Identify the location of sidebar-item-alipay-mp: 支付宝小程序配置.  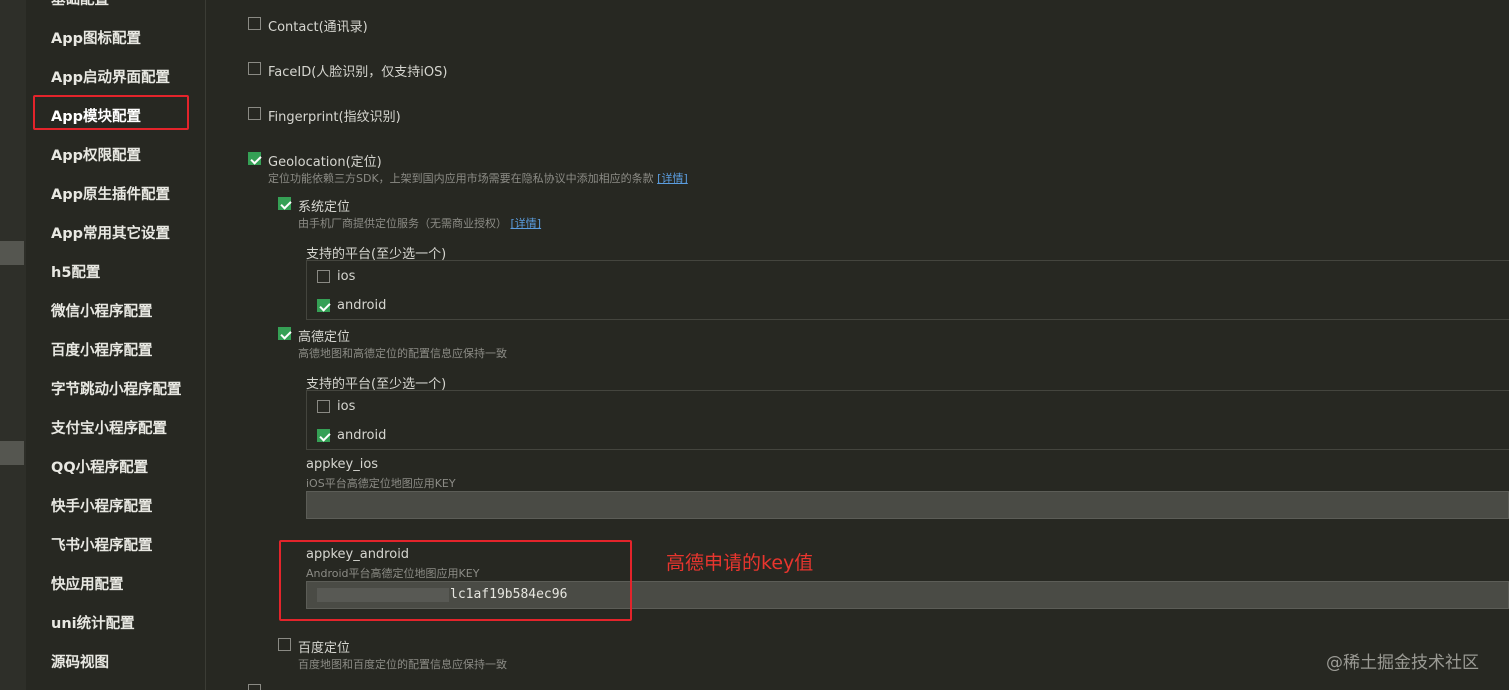
(109, 429).